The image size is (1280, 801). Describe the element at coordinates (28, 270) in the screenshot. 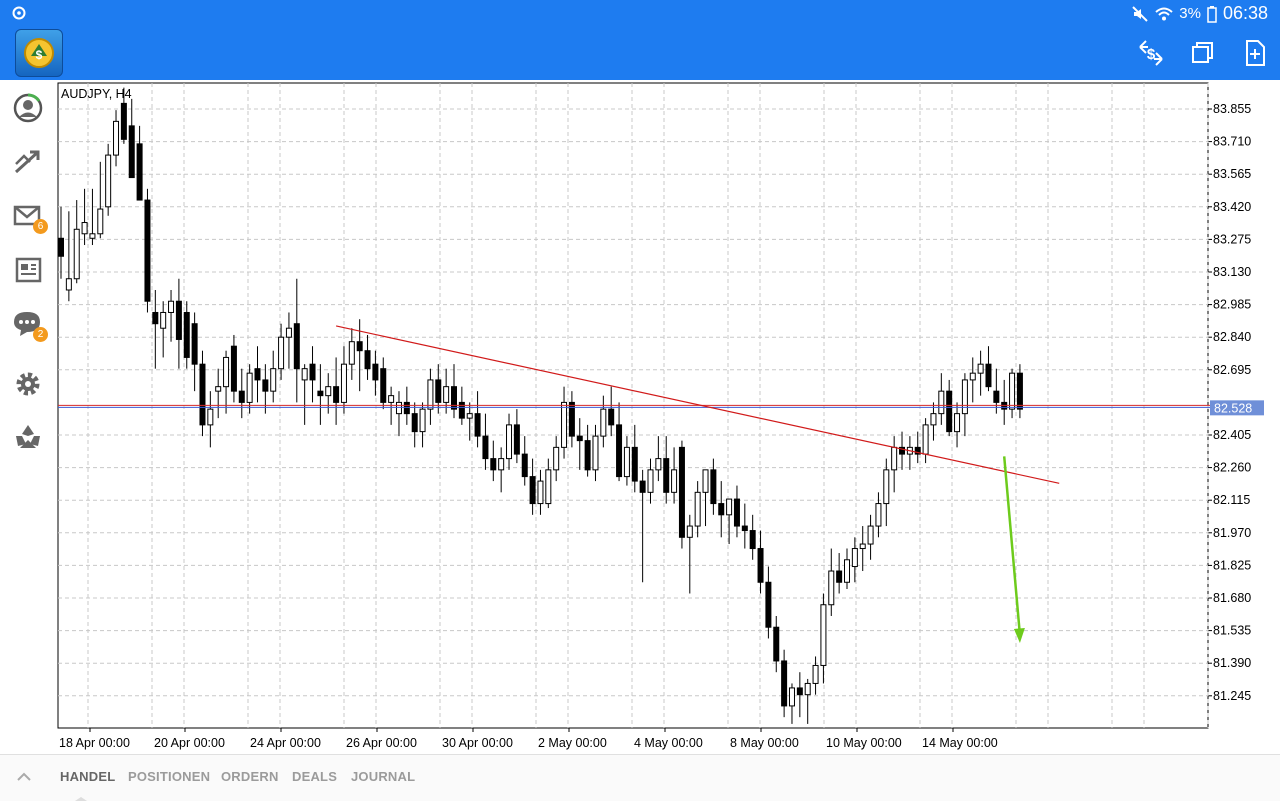

I see `sidebar-item-news` at that location.